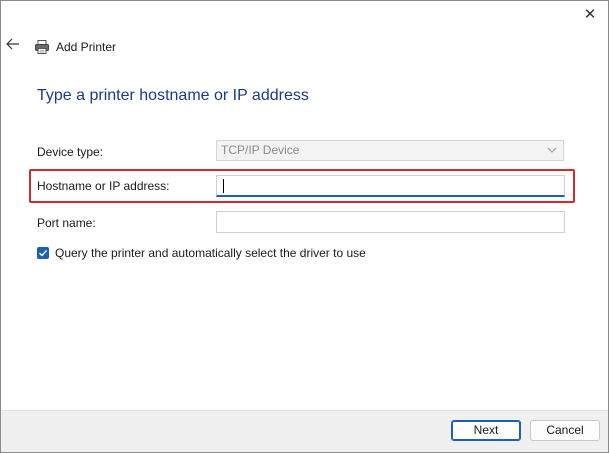  I want to click on query-printer-checkbox, so click(43, 253).